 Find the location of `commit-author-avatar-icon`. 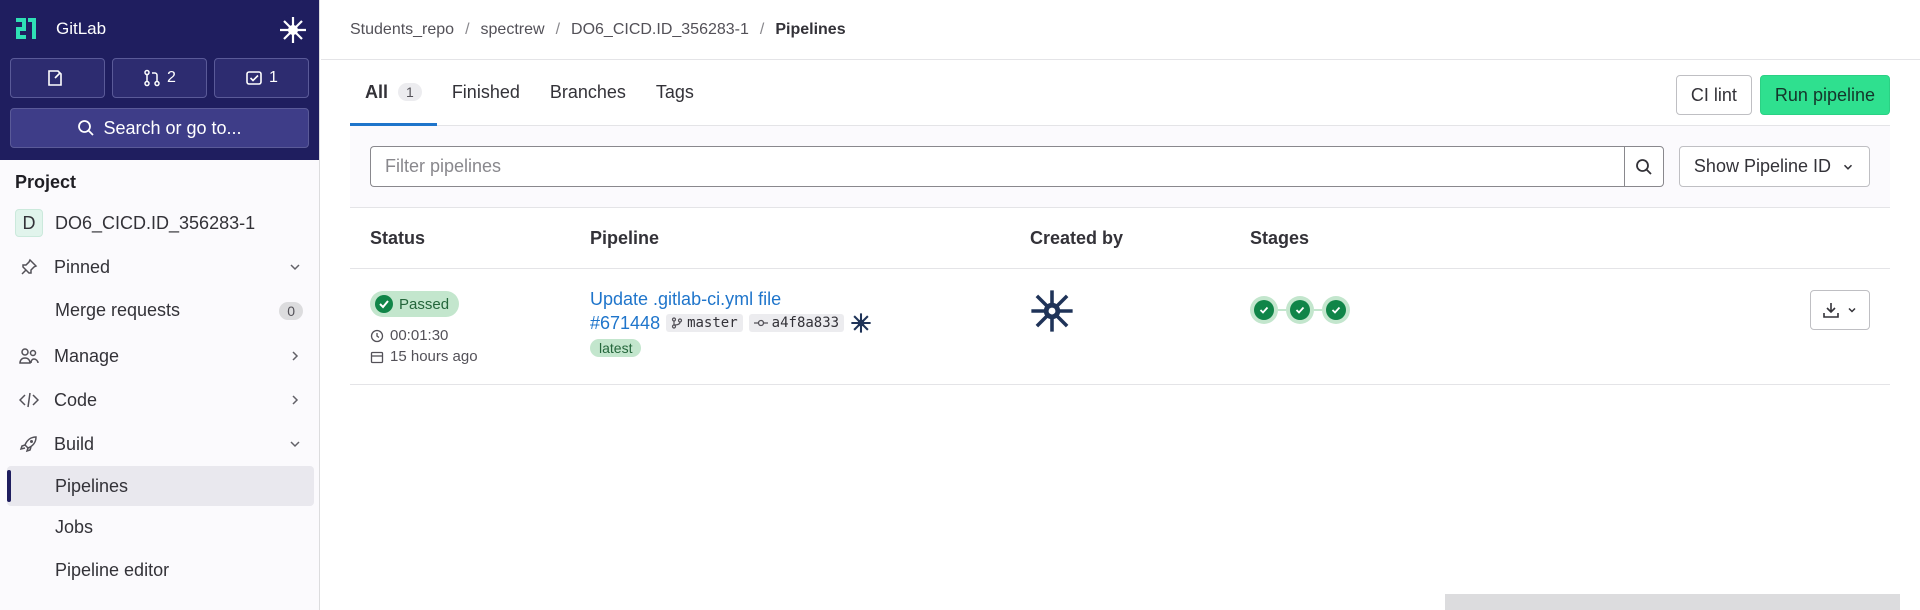

commit-author-avatar-icon is located at coordinates (861, 323).